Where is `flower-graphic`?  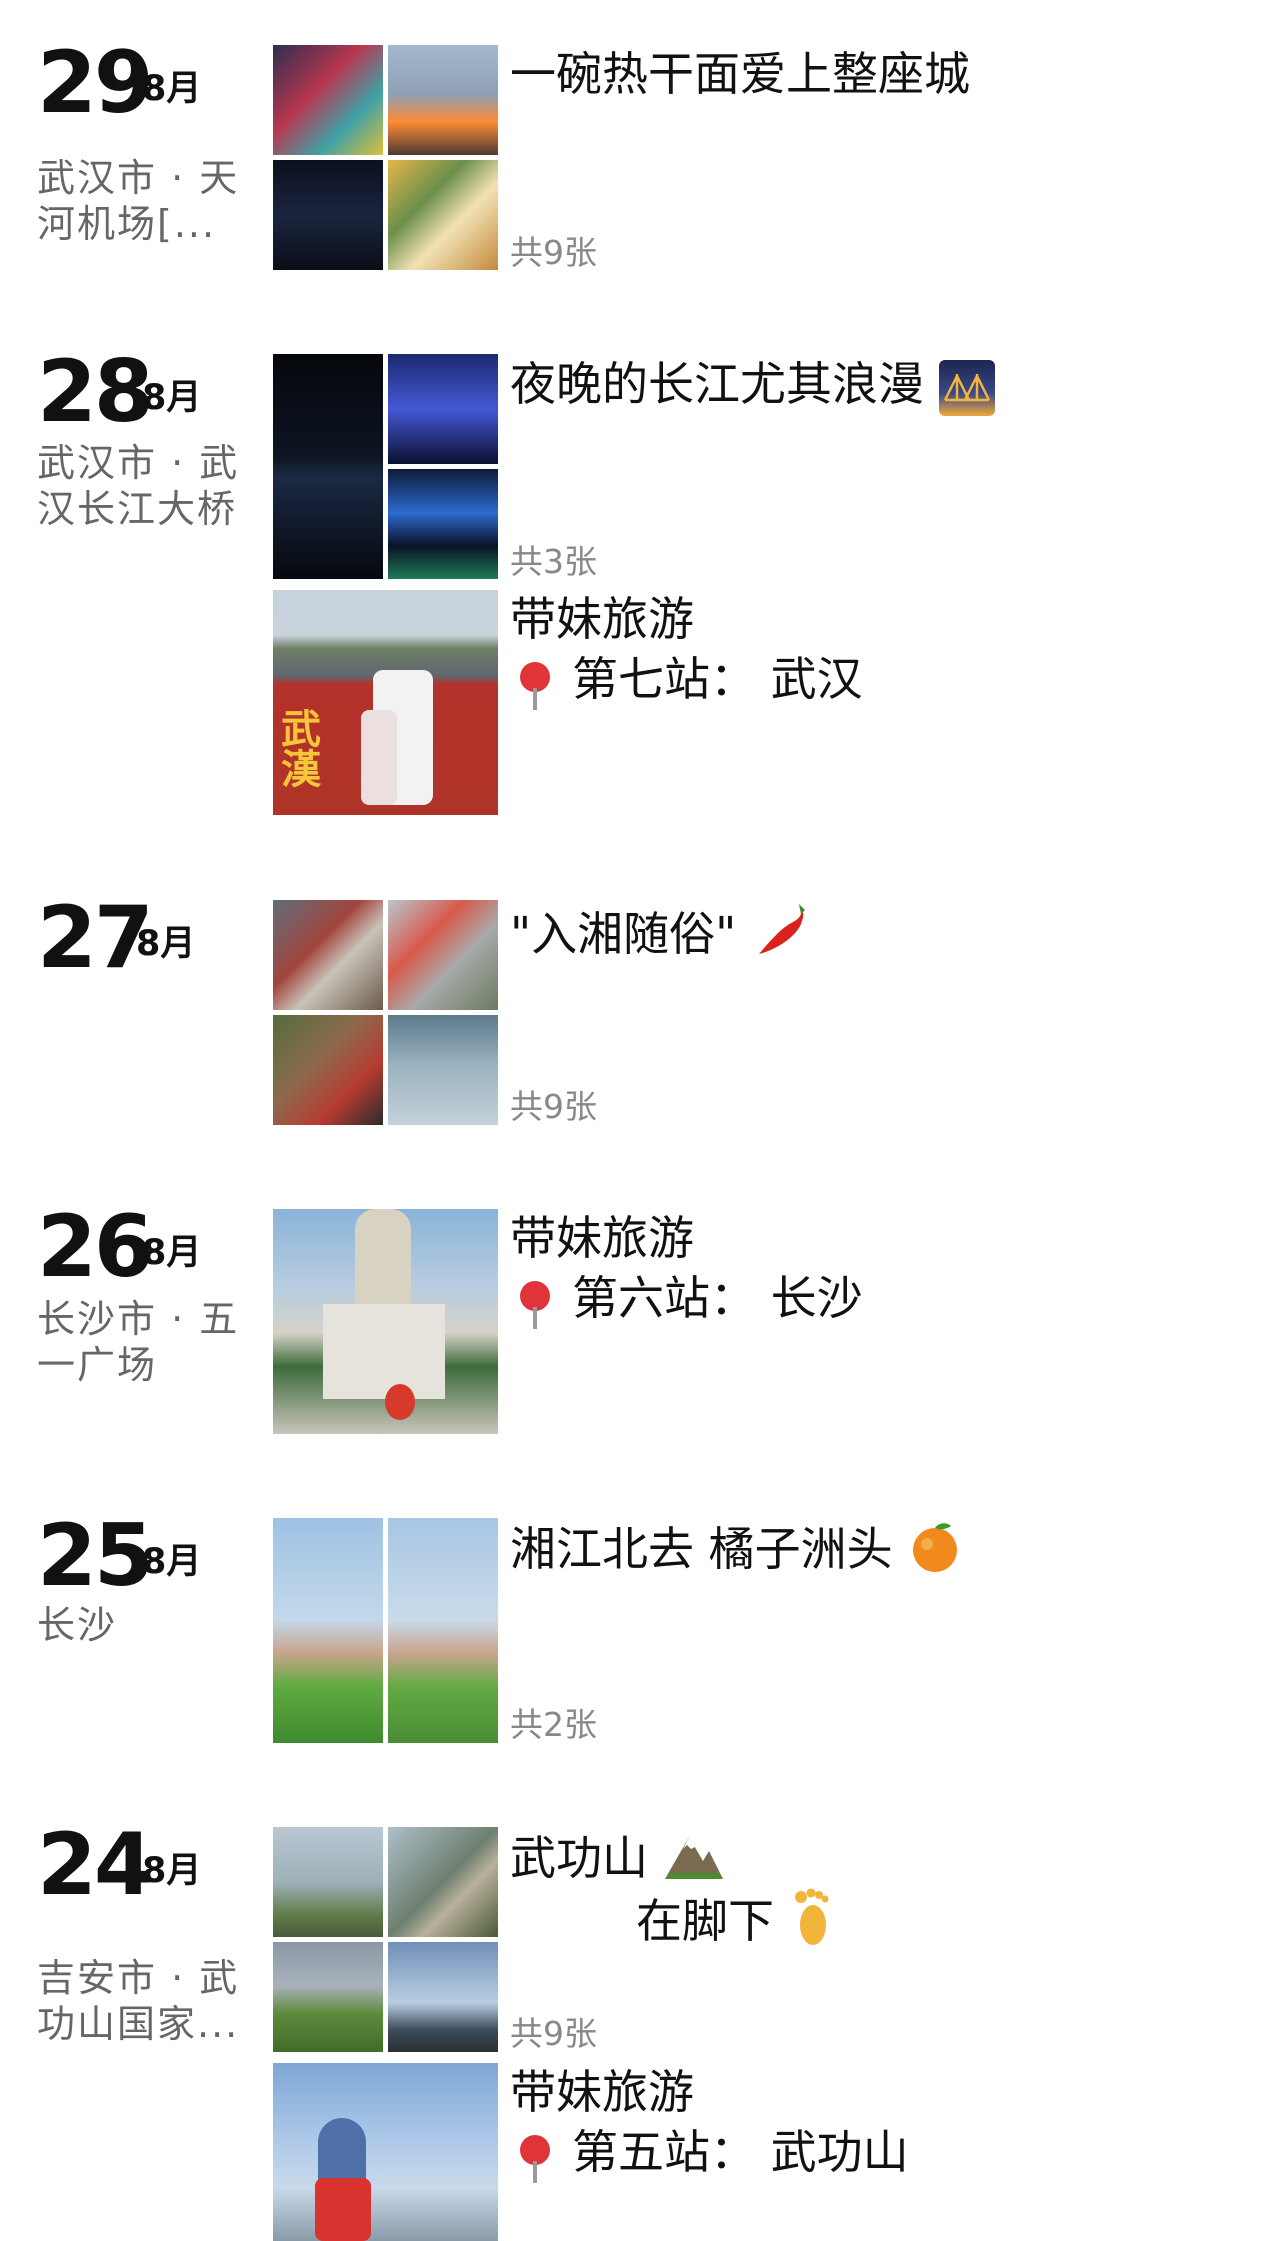 flower-graphic is located at coordinates (400, 1402).